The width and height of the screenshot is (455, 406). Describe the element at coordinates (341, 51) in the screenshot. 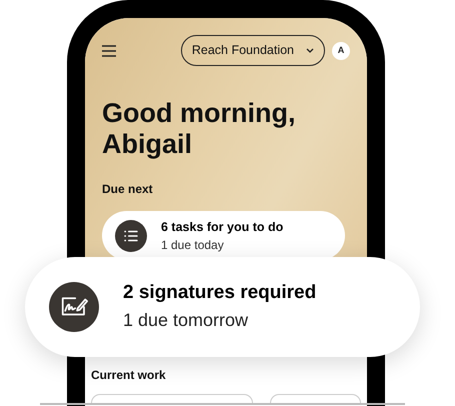

I see `avatar: A` at that location.